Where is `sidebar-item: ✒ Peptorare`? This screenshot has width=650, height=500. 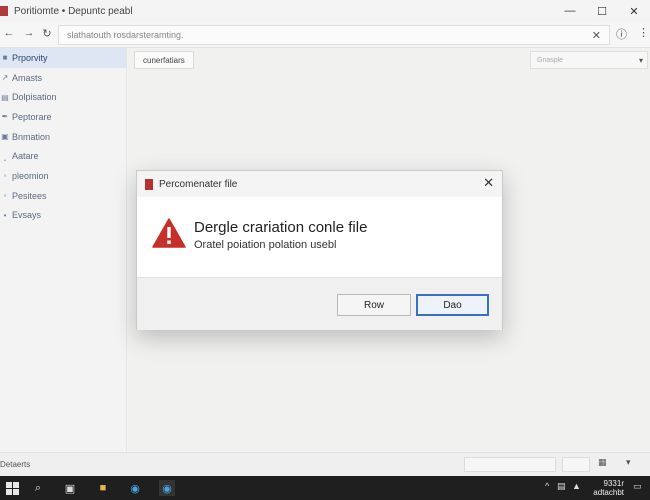 sidebar-item: ✒ Peptorare is located at coordinates (63, 117).